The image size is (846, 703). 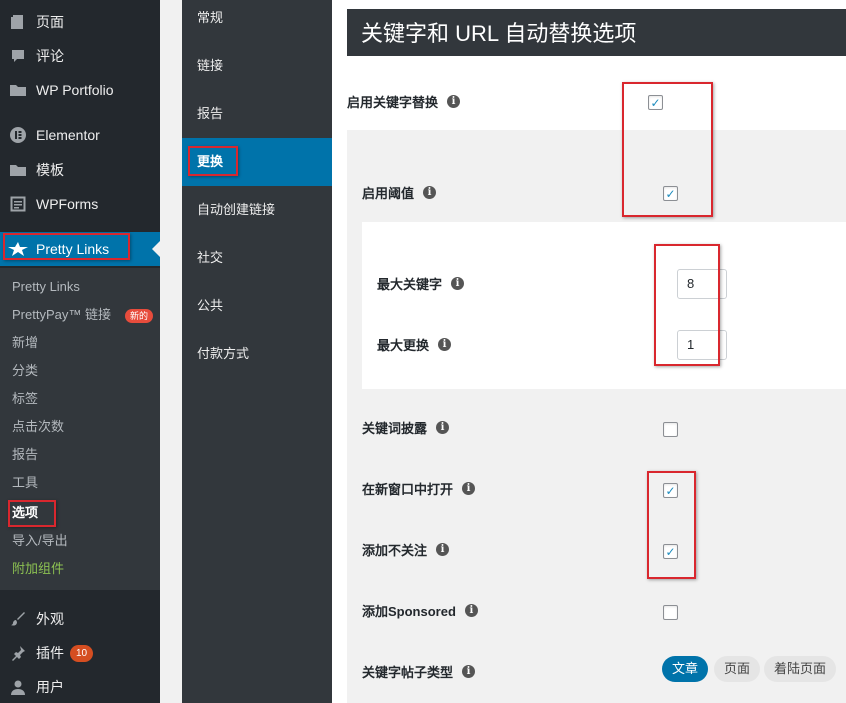 I want to click on options-tab-general: 常规, so click(x=257, y=21).